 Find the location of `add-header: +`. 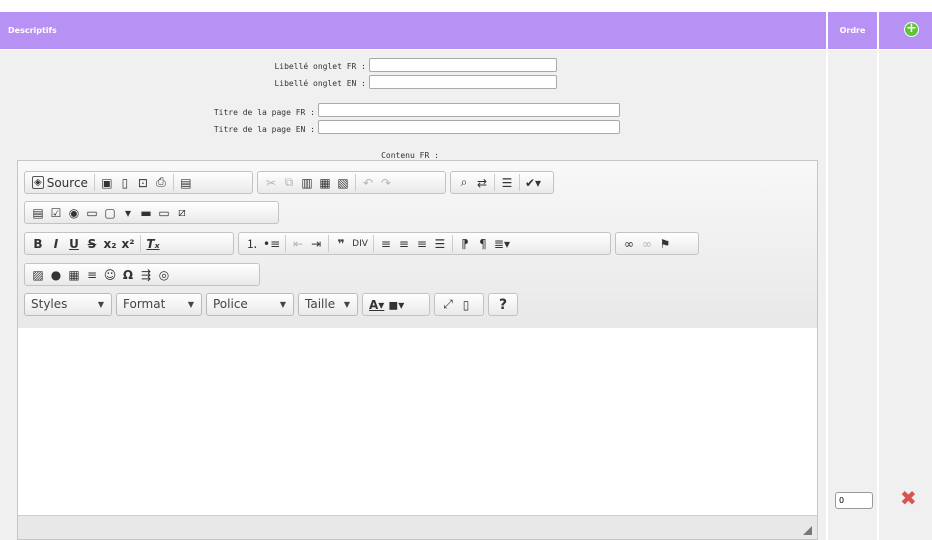

add-header: + is located at coordinates (905, 30).